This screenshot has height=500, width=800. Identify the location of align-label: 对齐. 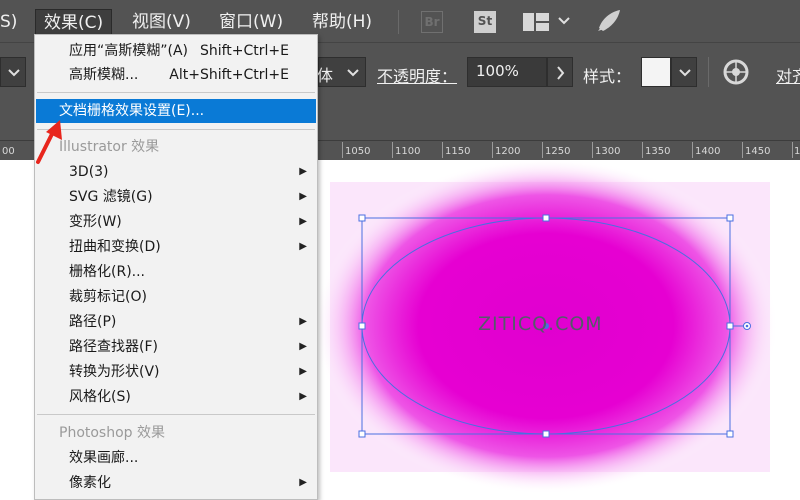
(788, 75).